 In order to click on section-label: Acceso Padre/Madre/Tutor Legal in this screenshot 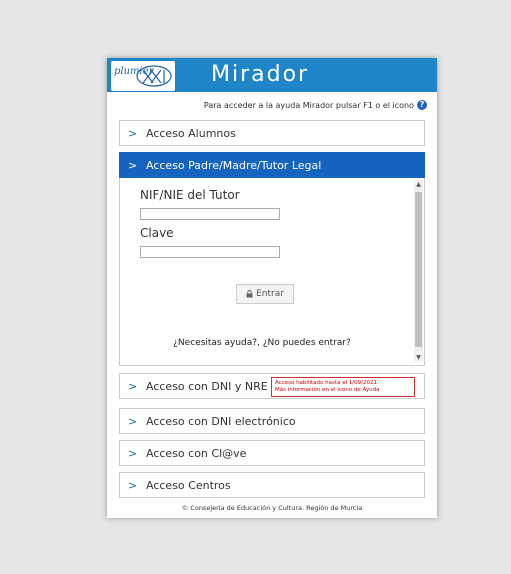, I will do `click(234, 165)`.